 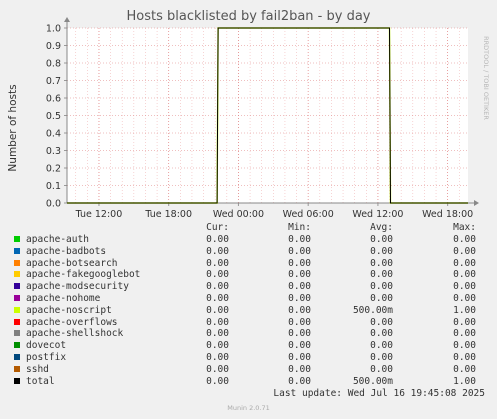 I want to click on legend-series-name: sshd, so click(x=37, y=369).